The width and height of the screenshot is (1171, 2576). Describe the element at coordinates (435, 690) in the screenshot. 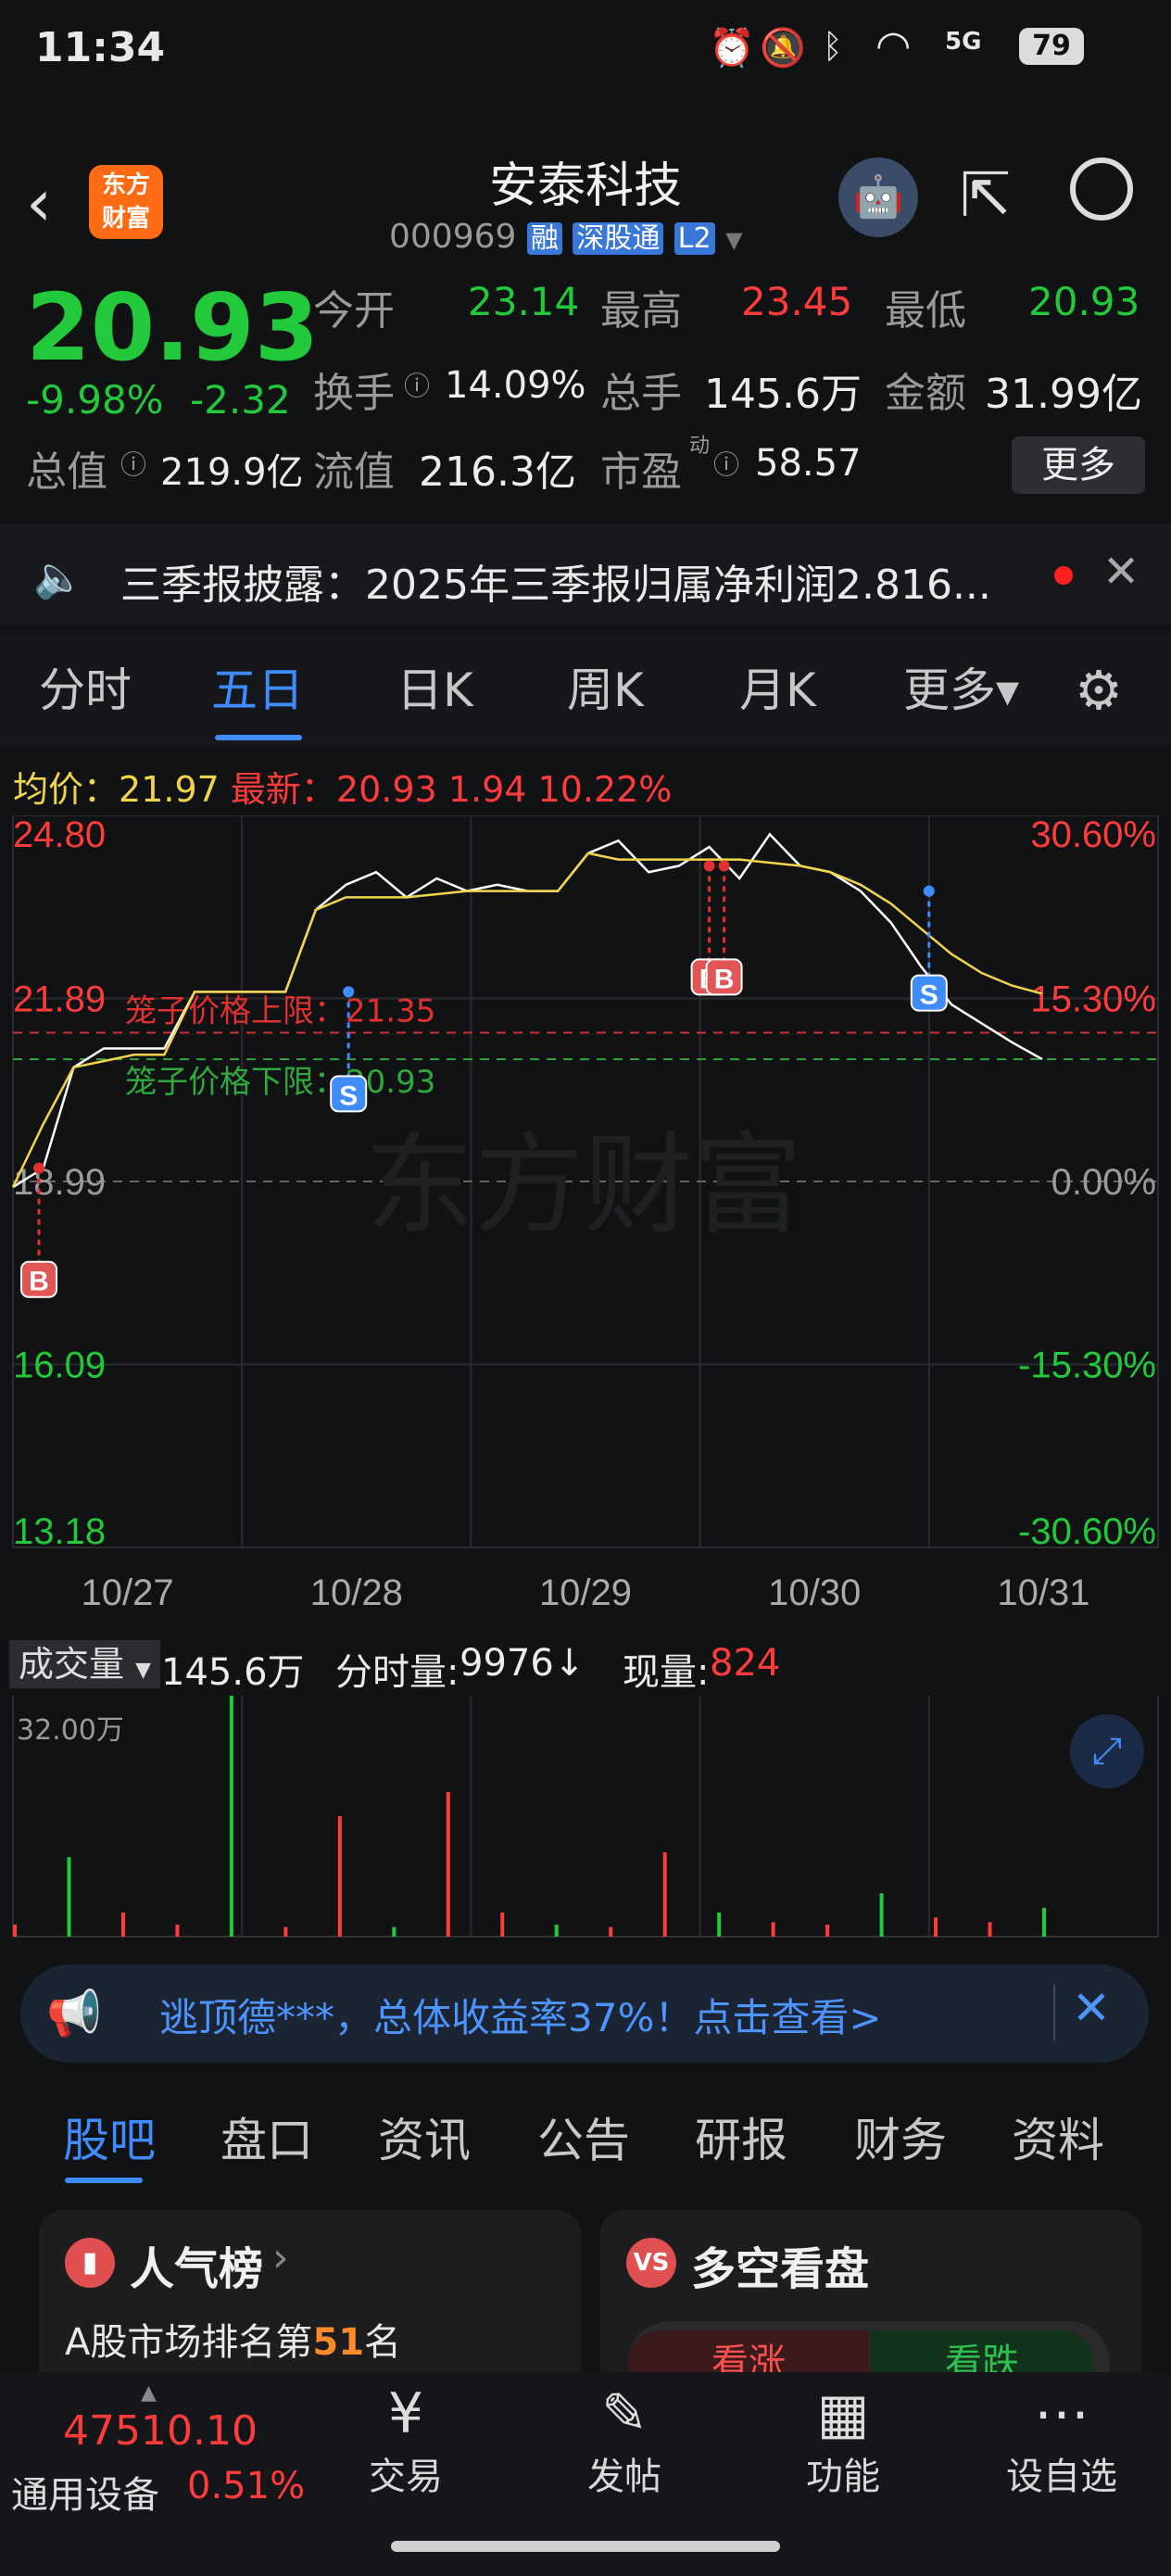

I see `tab-daily-k: 日K` at that location.